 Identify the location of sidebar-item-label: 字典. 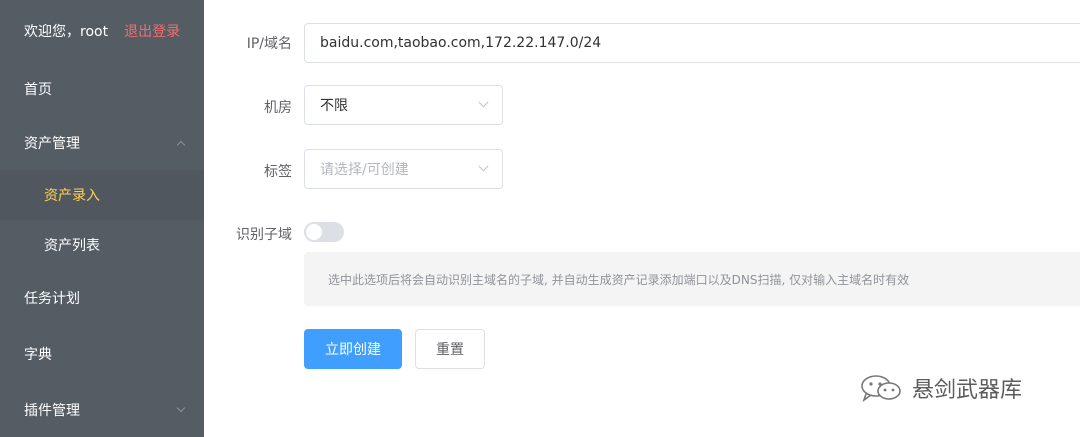
(38, 355).